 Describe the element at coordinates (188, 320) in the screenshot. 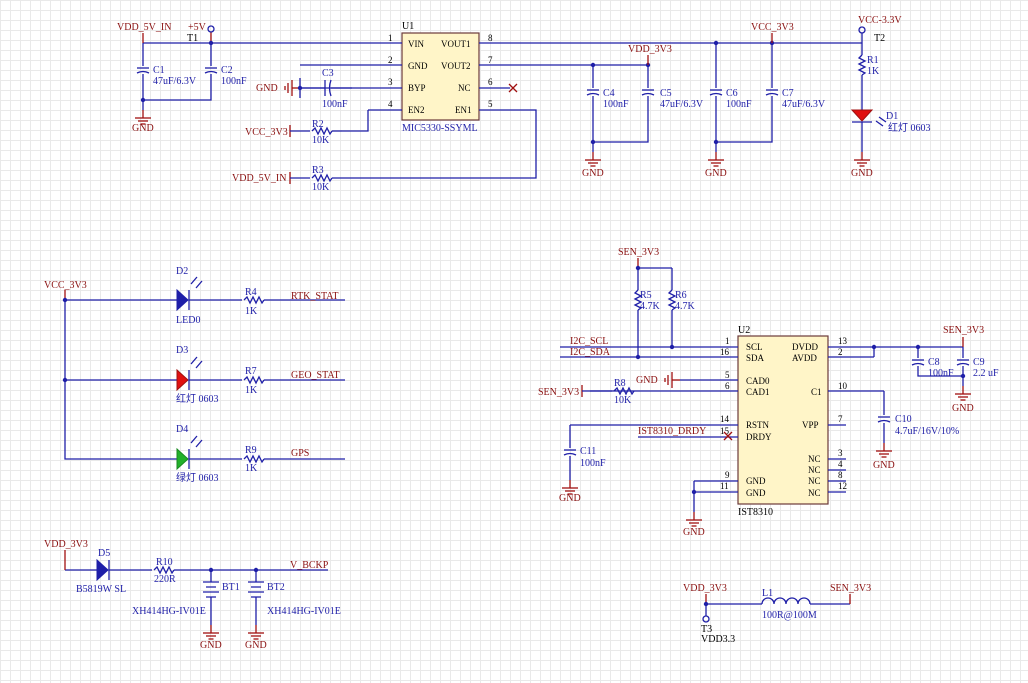

I see `led-value: LED0` at that location.